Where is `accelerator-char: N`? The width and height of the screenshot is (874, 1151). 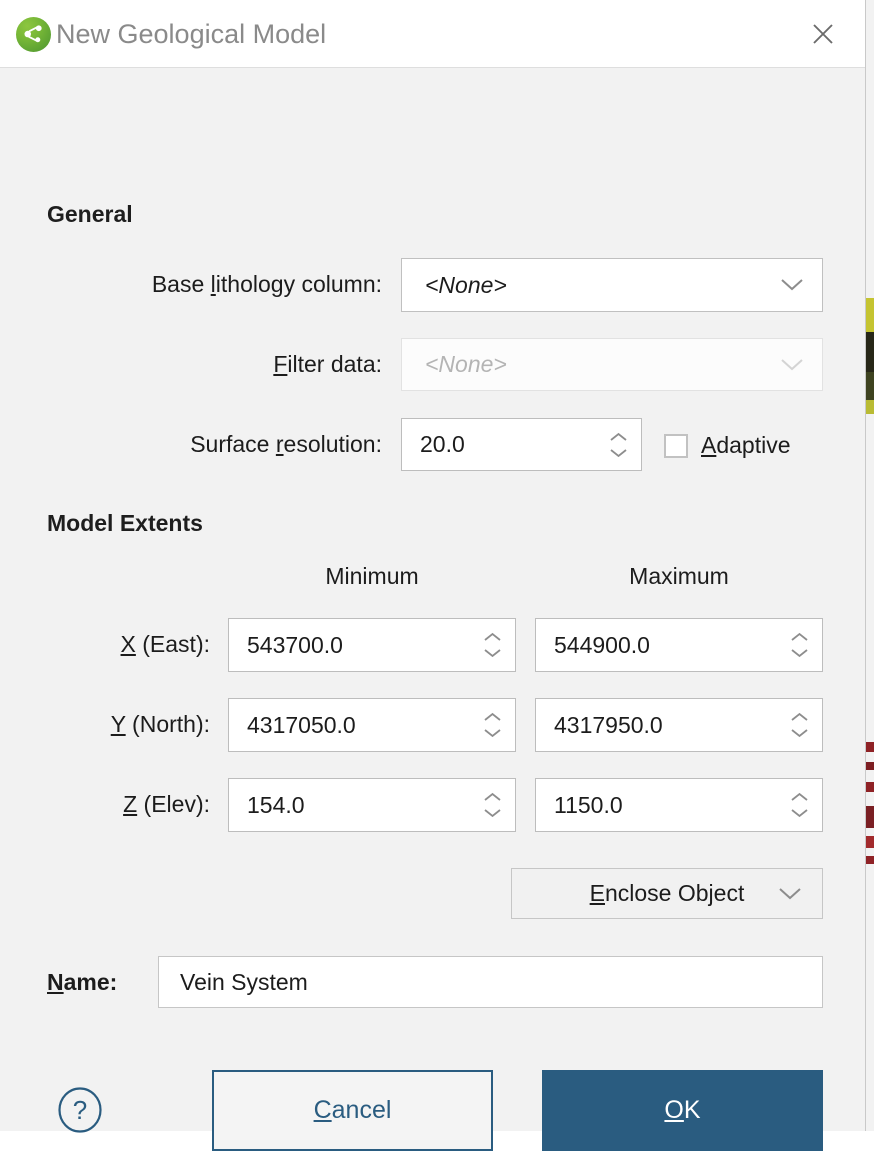 accelerator-char: N is located at coordinates (55, 982).